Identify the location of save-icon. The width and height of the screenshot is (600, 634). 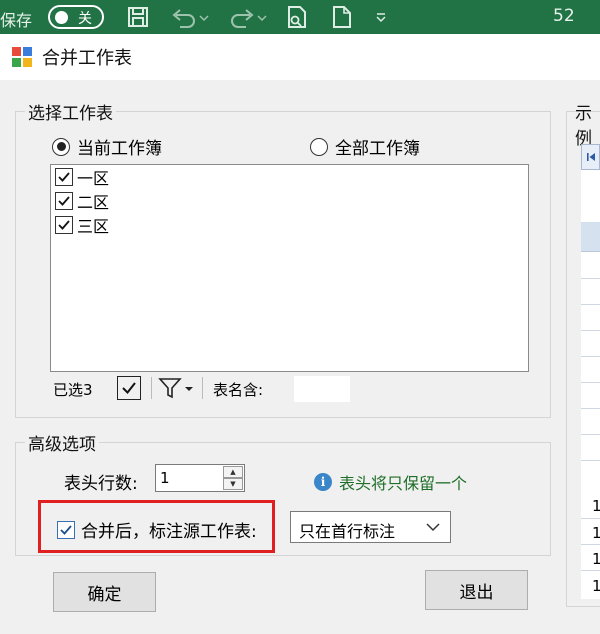
(138, 17).